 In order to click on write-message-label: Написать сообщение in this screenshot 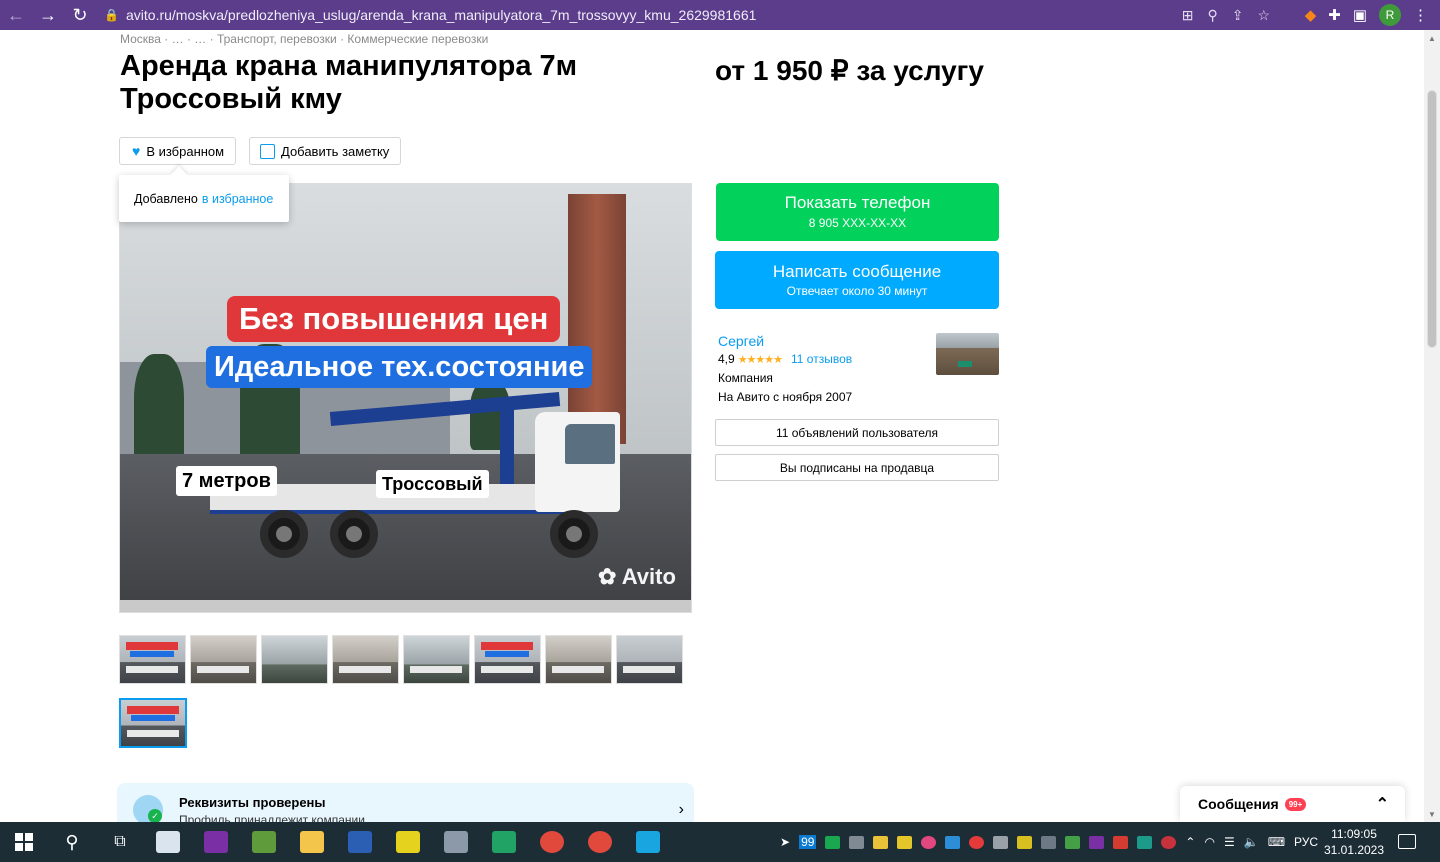, I will do `click(857, 271)`.